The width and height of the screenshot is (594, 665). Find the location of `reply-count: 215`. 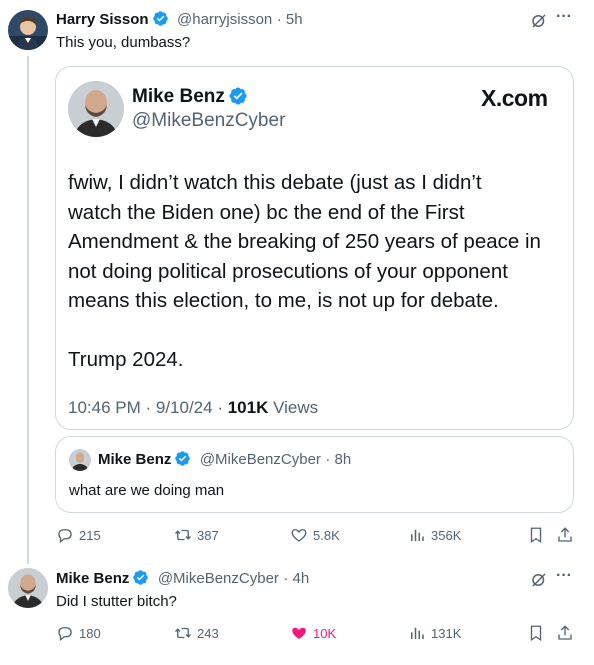

reply-count: 215 is located at coordinates (90, 535).